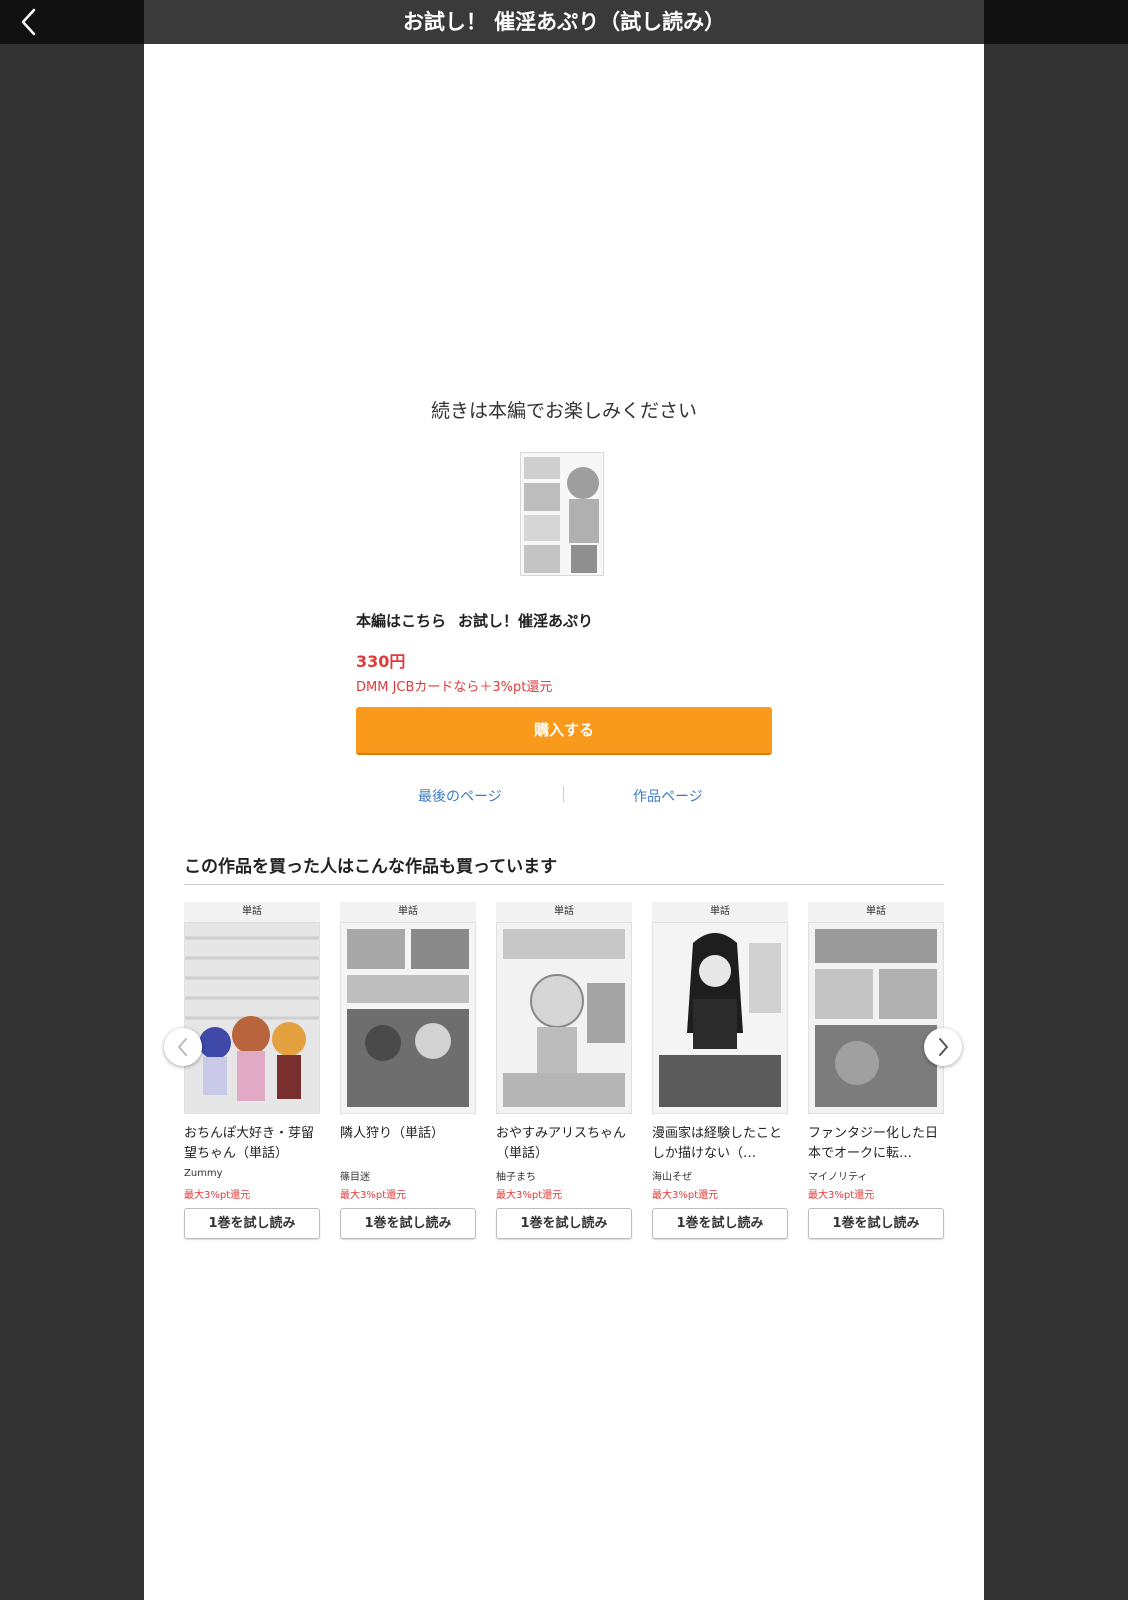 Image resolution: width=1128 pixels, height=1600 pixels. What do you see at coordinates (408, 1176) in the screenshot?
I see `card-author: 篠目迷` at bounding box center [408, 1176].